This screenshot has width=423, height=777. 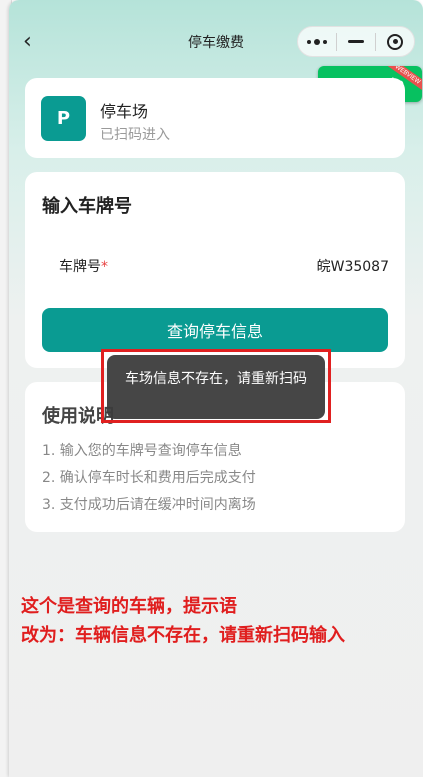 What do you see at coordinates (78, 416) in the screenshot?
I see `instructions-title: 使用说明` at bounding box center [78, 416].